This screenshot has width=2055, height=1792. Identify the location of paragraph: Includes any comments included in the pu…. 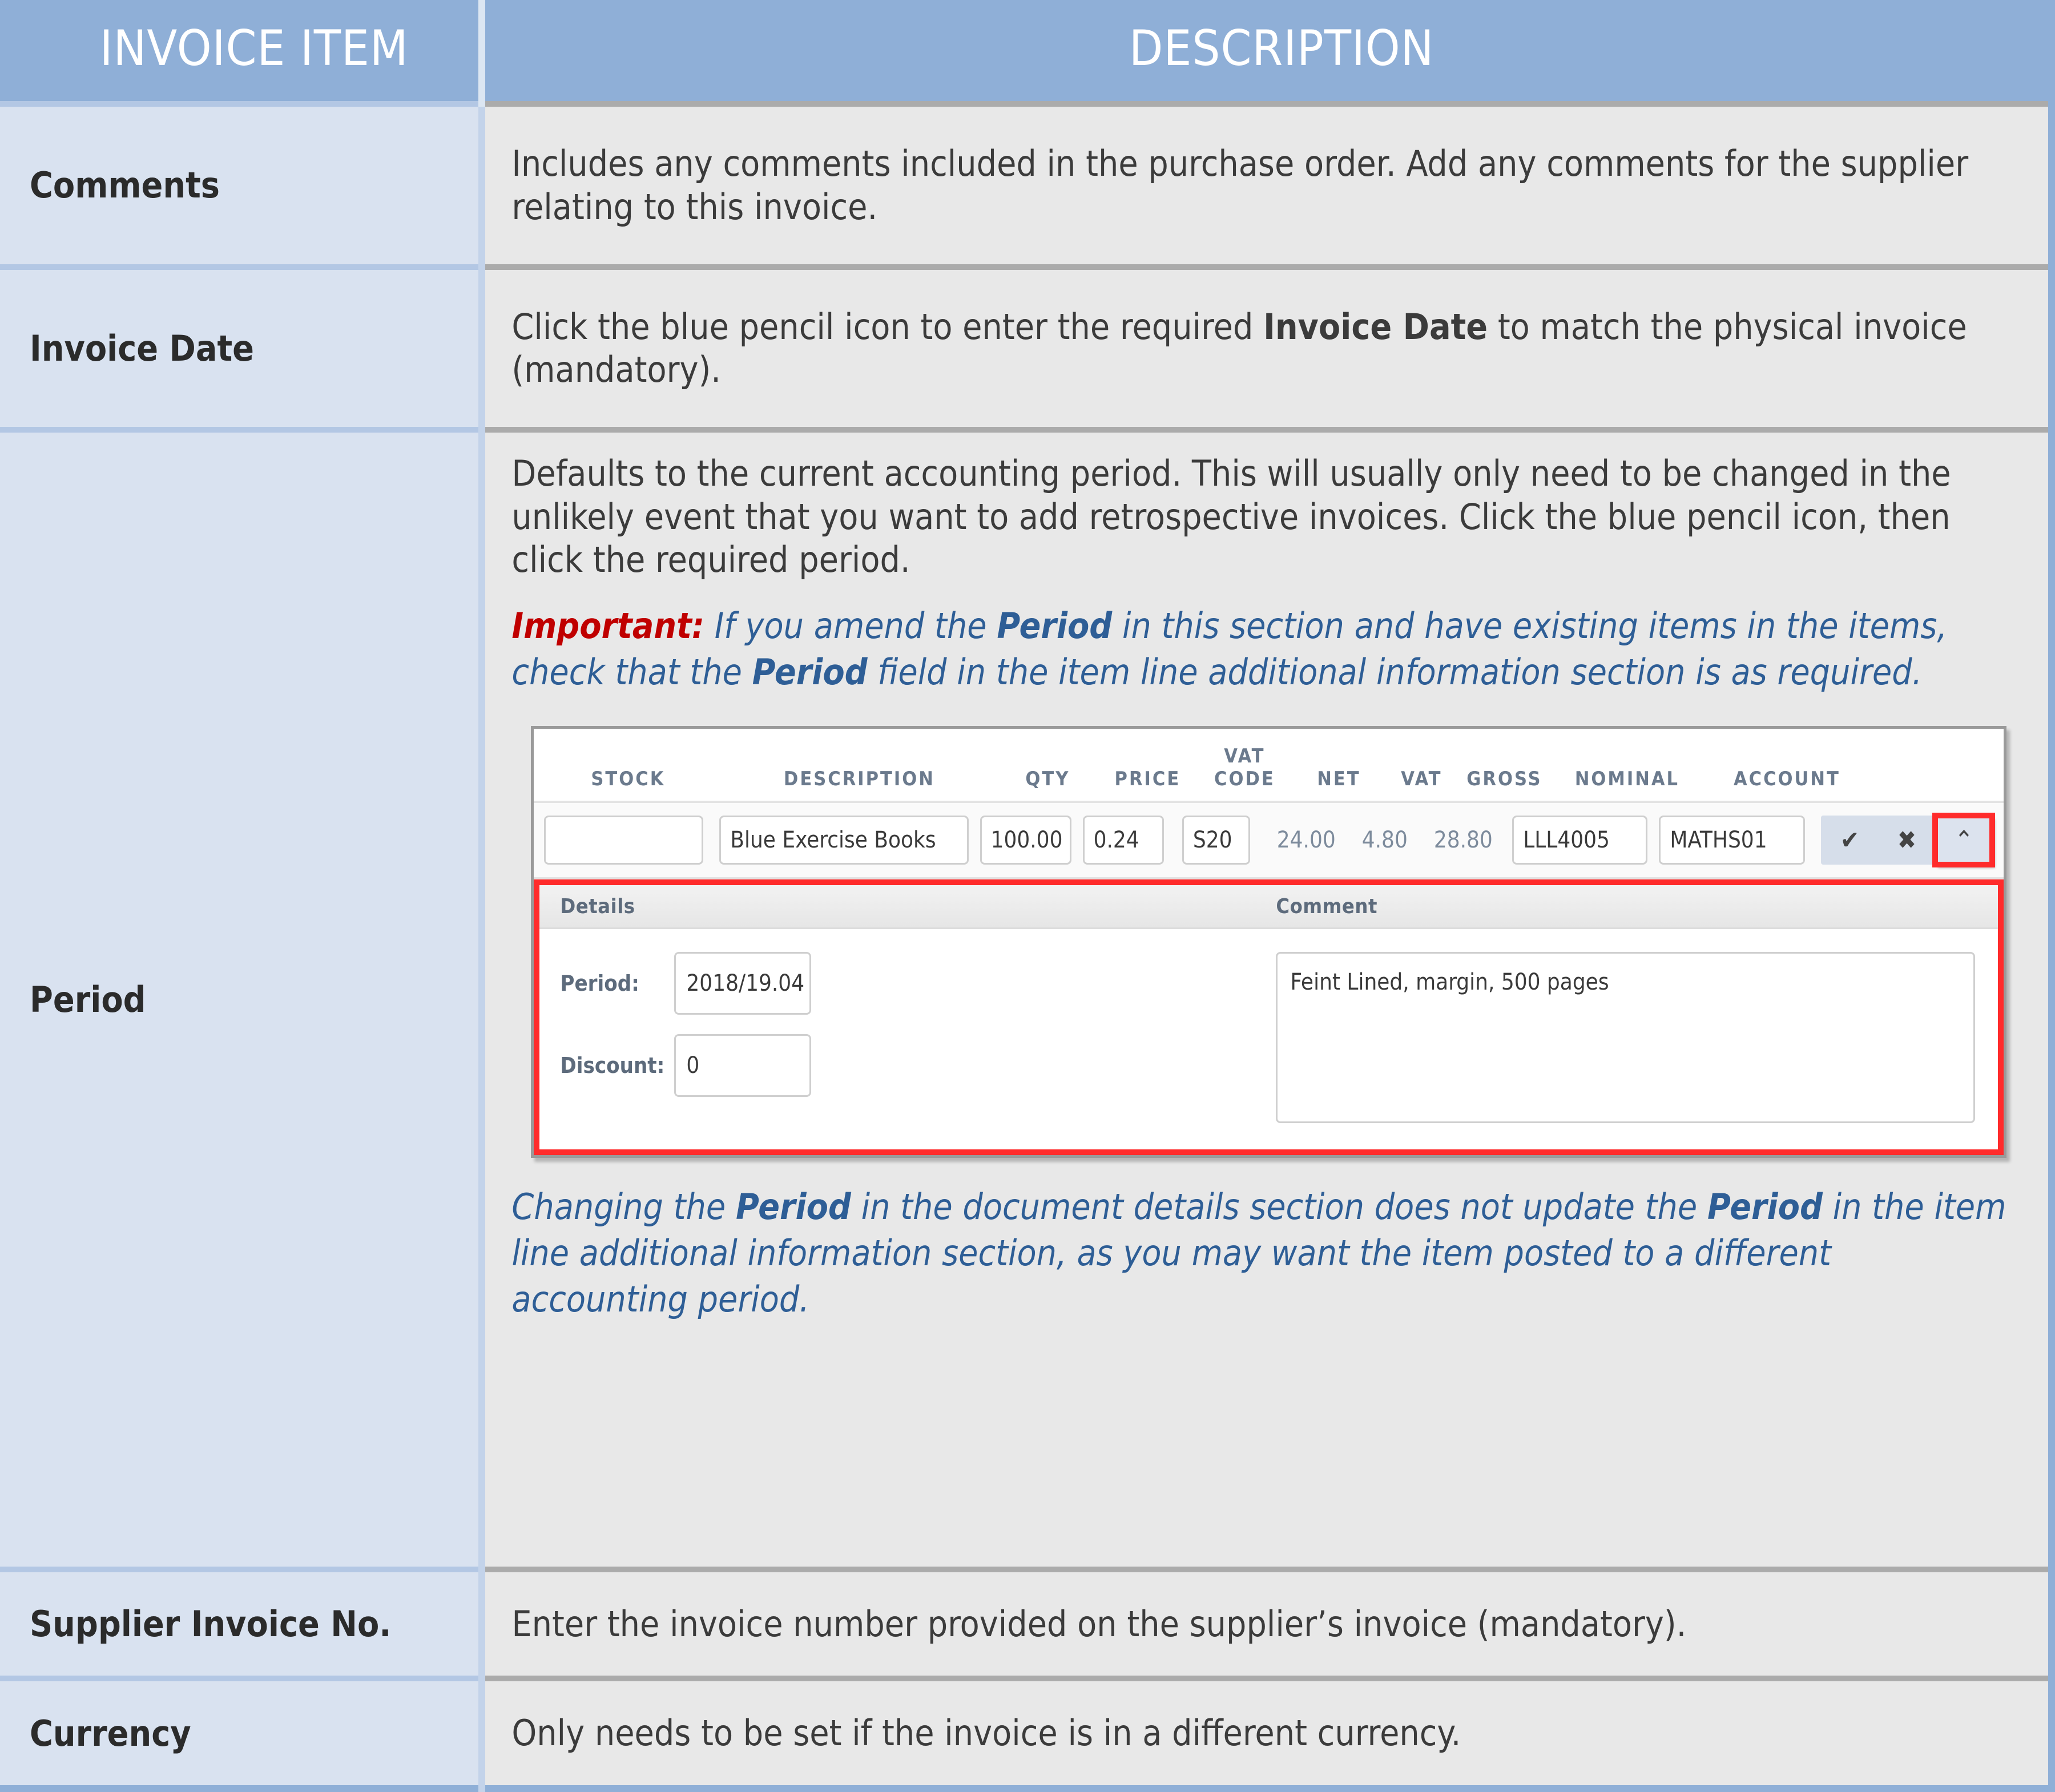
(1240, 185).